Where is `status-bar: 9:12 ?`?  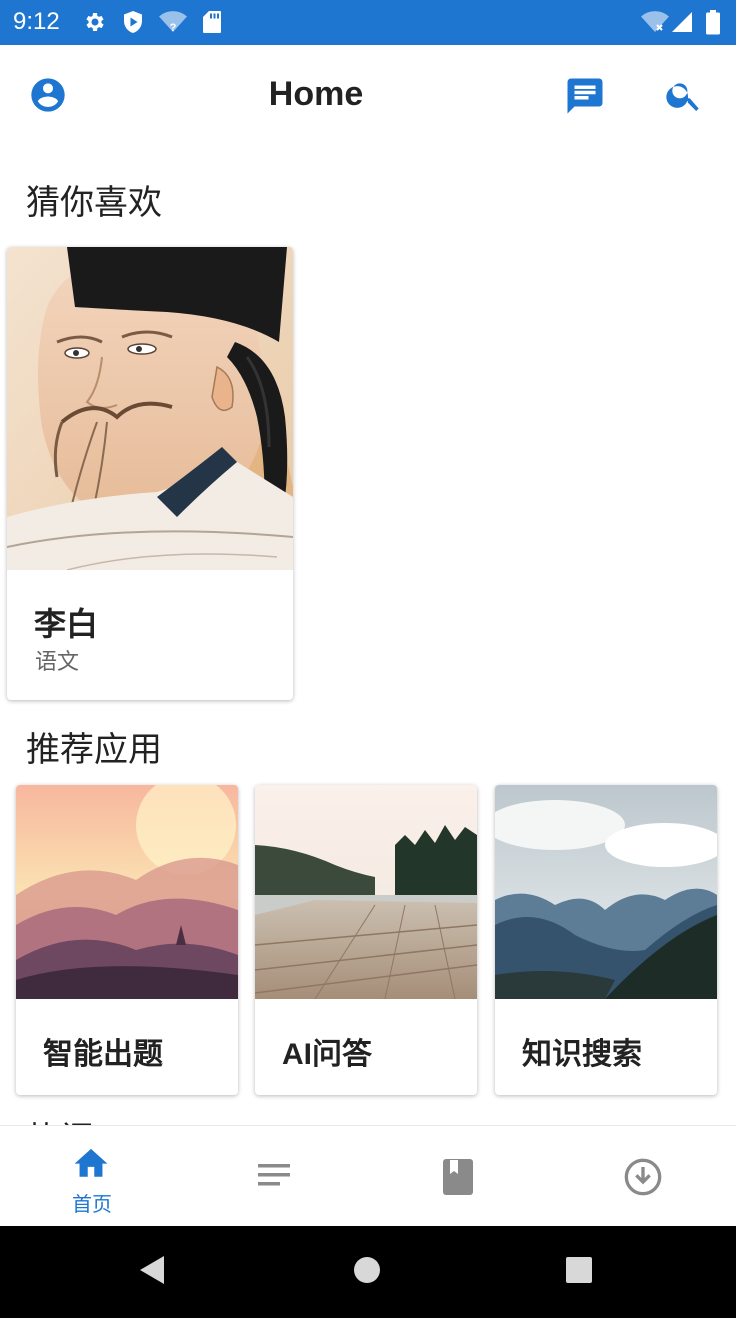
status-bar: 9:12 ? is located at coordinates (368, 22).